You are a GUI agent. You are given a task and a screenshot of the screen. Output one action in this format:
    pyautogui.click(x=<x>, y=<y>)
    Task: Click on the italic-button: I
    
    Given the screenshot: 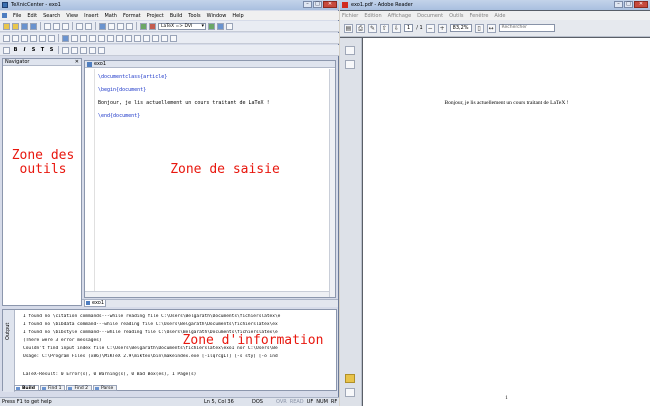 What is the action you would take?
    pyautogui.click(x=24, y=50)
    